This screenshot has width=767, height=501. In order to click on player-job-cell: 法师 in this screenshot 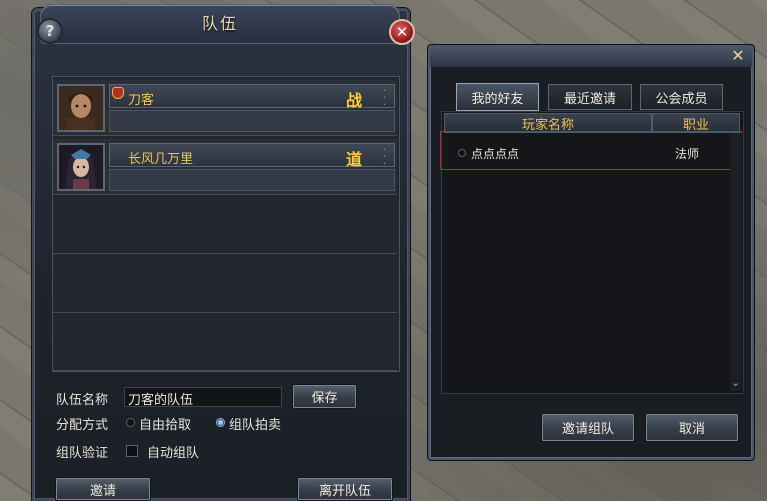, I will do `click(687, 154)`.